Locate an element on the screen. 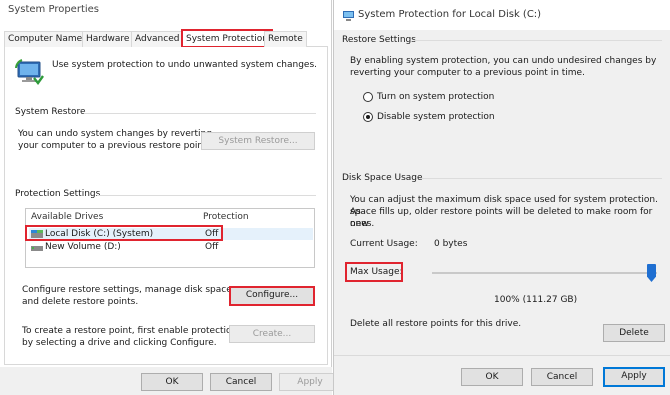  system-restore-text-1: You can undo system changes by reverting is located at coordinates (115, 134).